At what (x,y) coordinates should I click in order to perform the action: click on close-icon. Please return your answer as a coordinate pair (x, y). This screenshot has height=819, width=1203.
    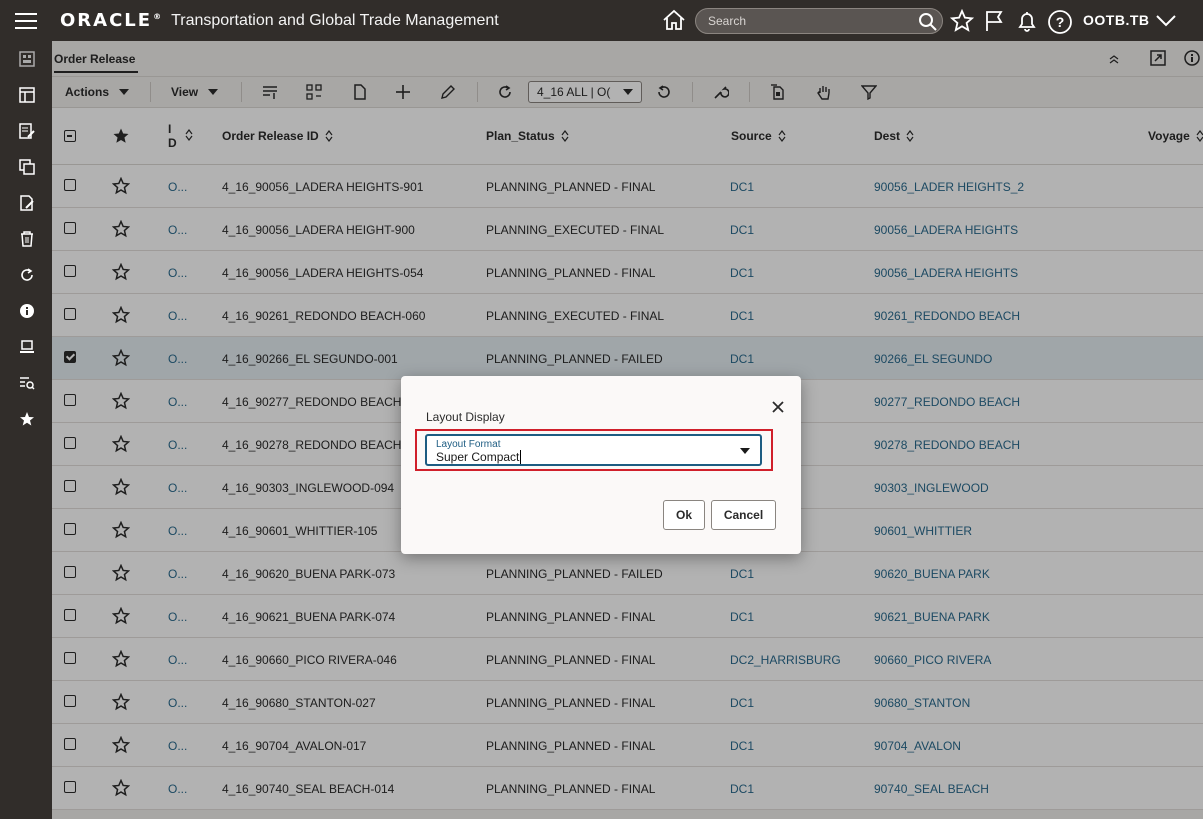
    Looking at the image, I should click on (778, 408).